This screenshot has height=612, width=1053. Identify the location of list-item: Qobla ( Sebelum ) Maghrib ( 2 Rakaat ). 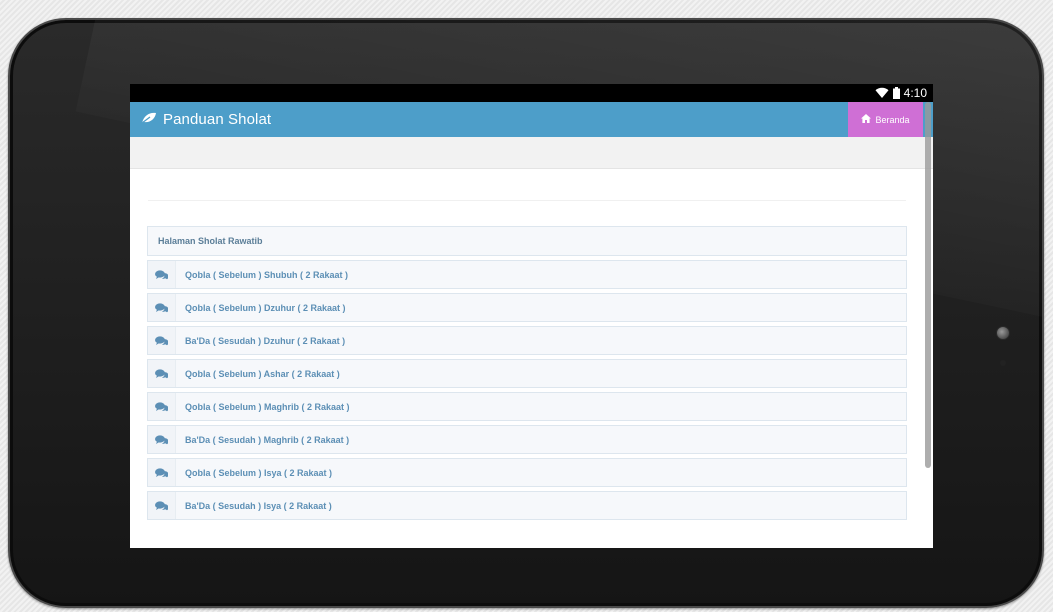
(527, 406).